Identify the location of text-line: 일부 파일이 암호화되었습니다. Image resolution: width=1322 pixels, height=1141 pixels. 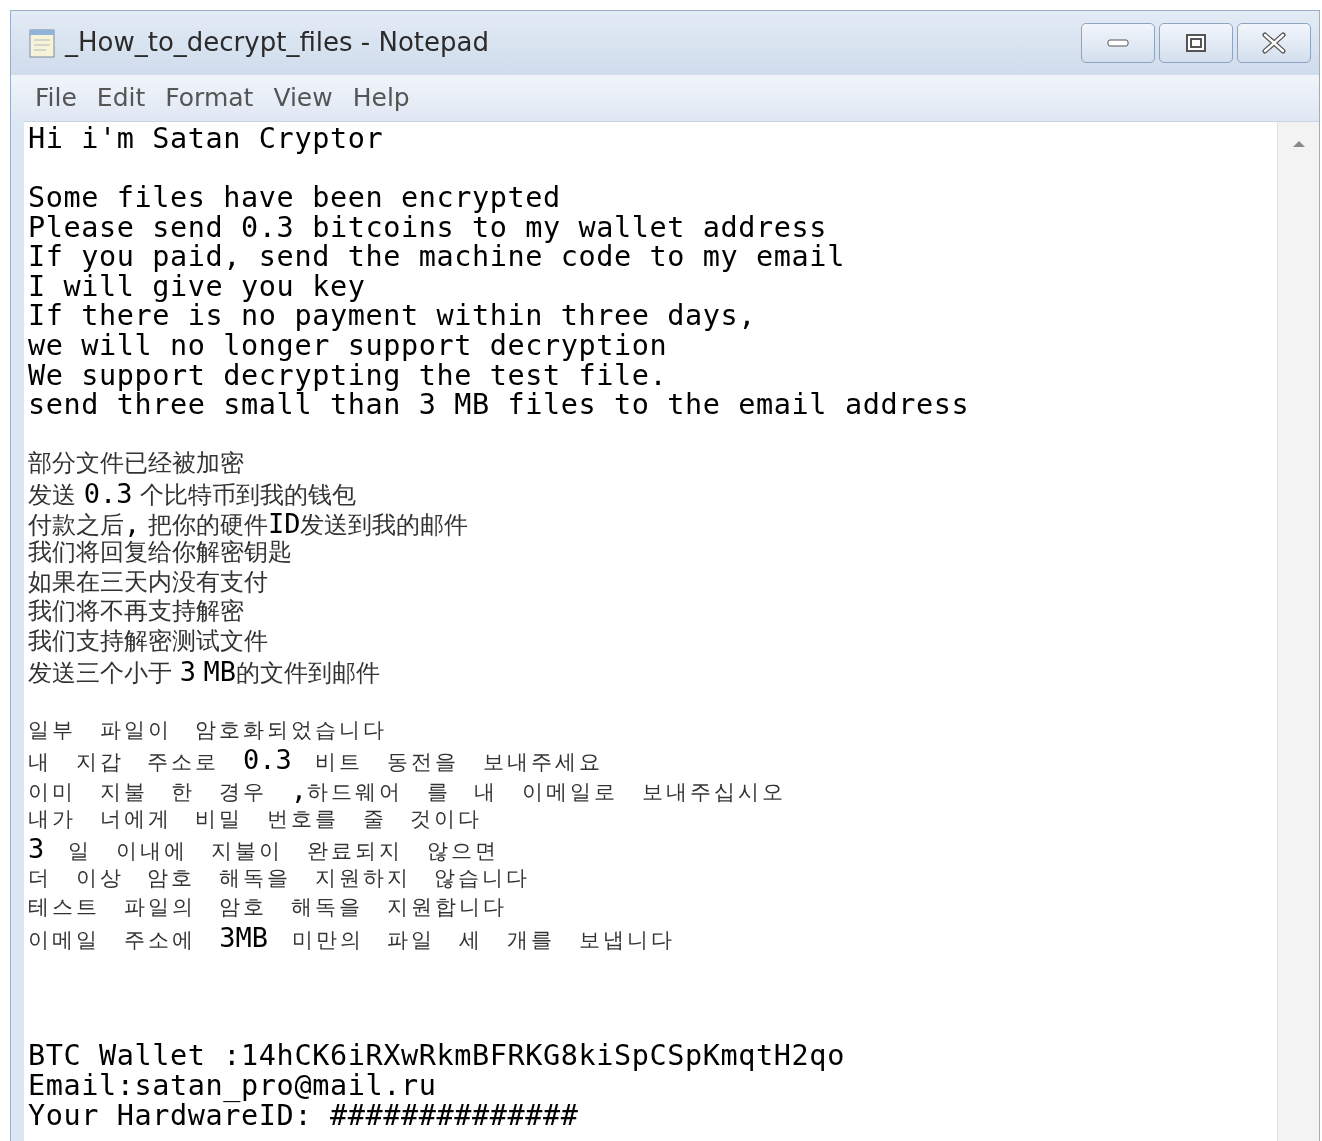
(208, 730).